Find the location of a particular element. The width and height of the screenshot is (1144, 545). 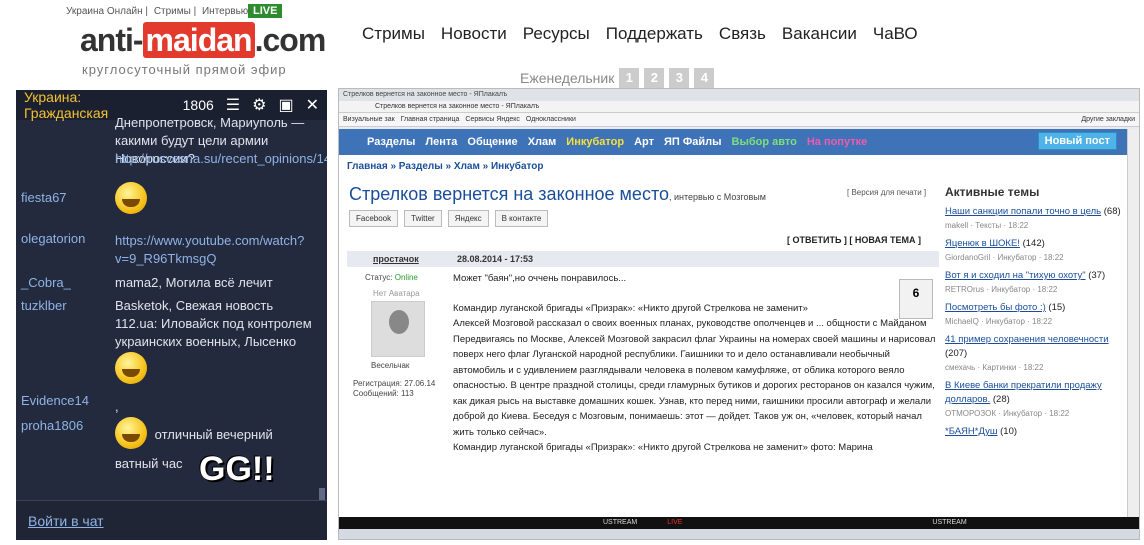

topic-user: MichaelQ is located at coordinates (962, 321).